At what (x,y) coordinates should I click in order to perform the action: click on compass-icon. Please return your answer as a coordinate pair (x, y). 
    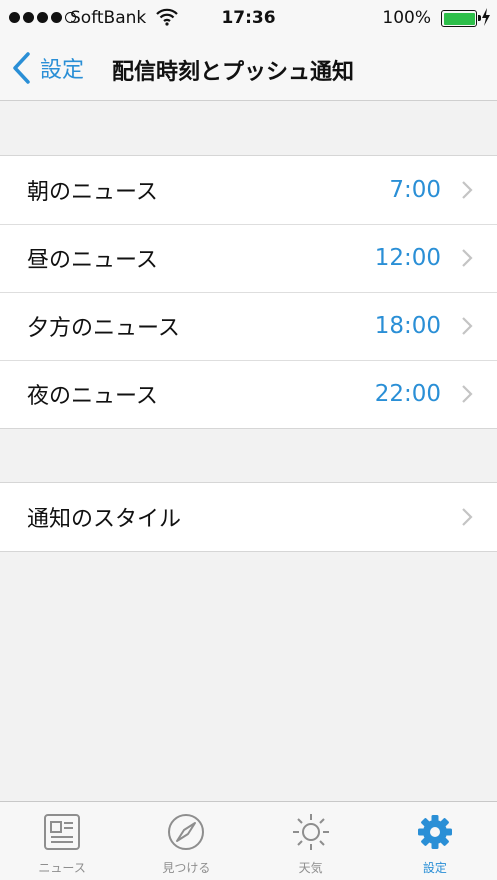
    Looking at the image, I should click on (186, 832).